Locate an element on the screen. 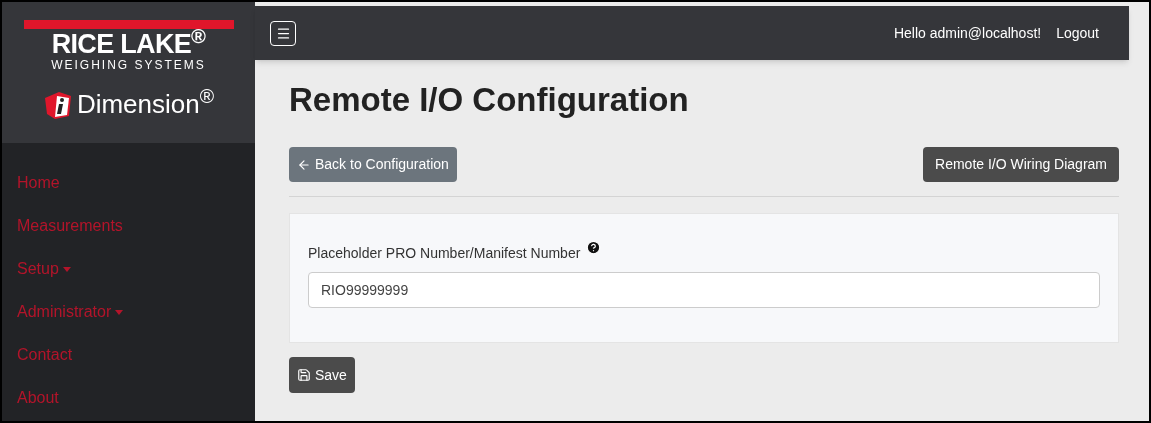  menu-icon is located at coordinates (283, 33).